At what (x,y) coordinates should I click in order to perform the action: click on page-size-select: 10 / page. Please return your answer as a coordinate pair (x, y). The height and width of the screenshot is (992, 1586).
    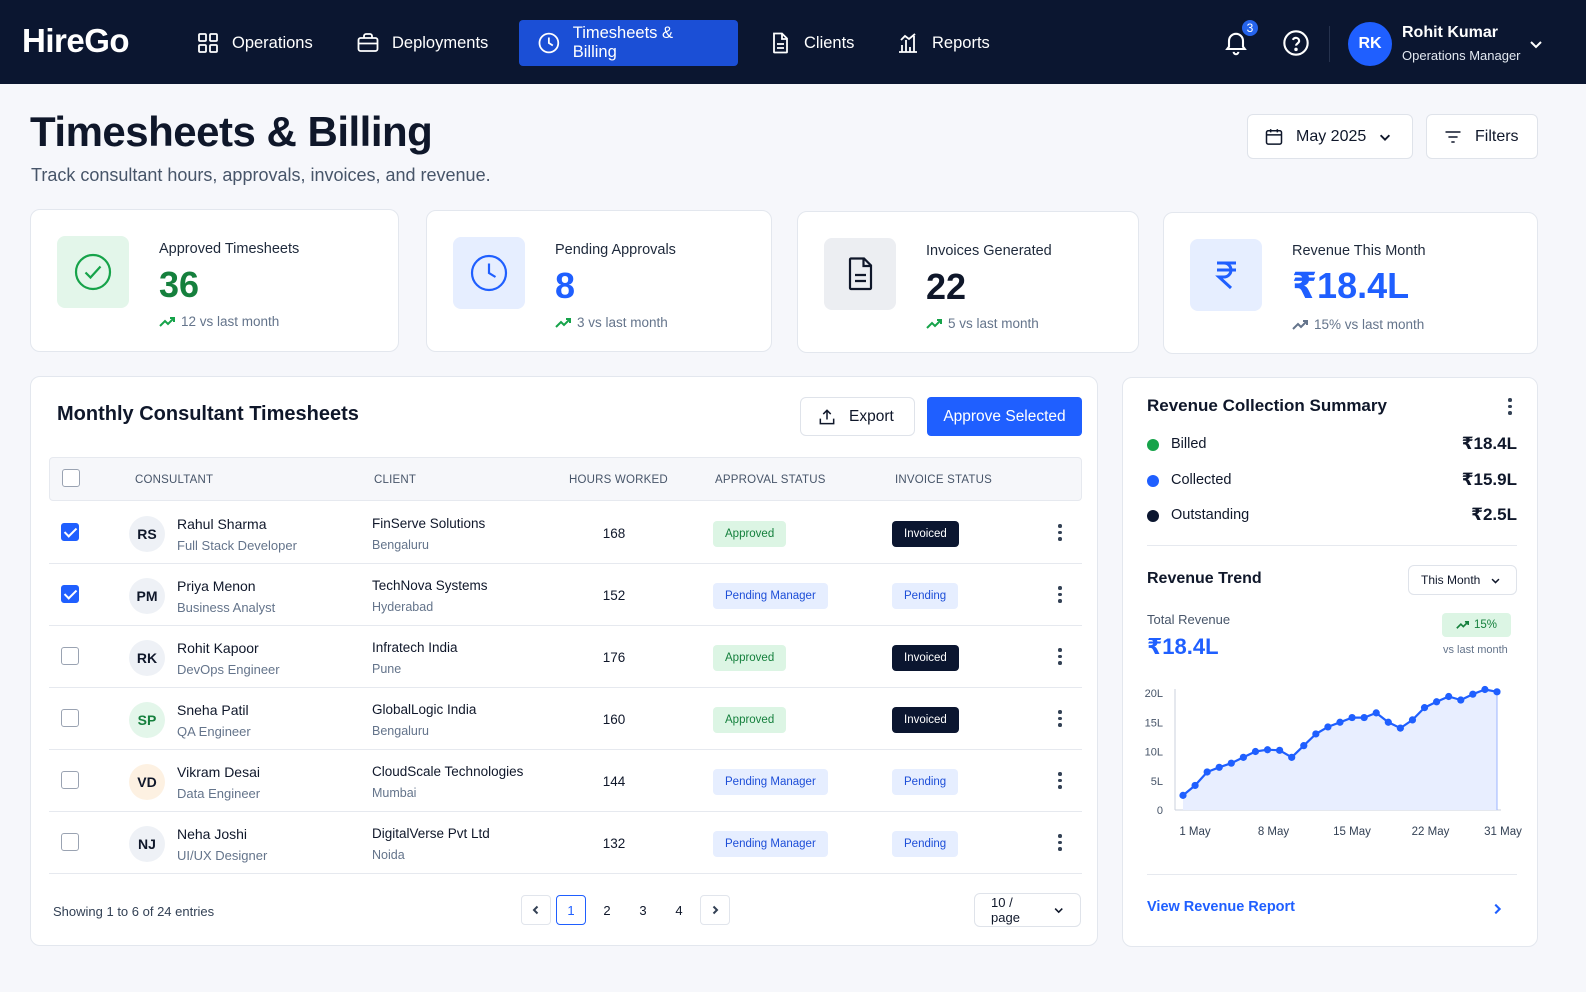
    Looking at the image, I should click on (1027, 910).